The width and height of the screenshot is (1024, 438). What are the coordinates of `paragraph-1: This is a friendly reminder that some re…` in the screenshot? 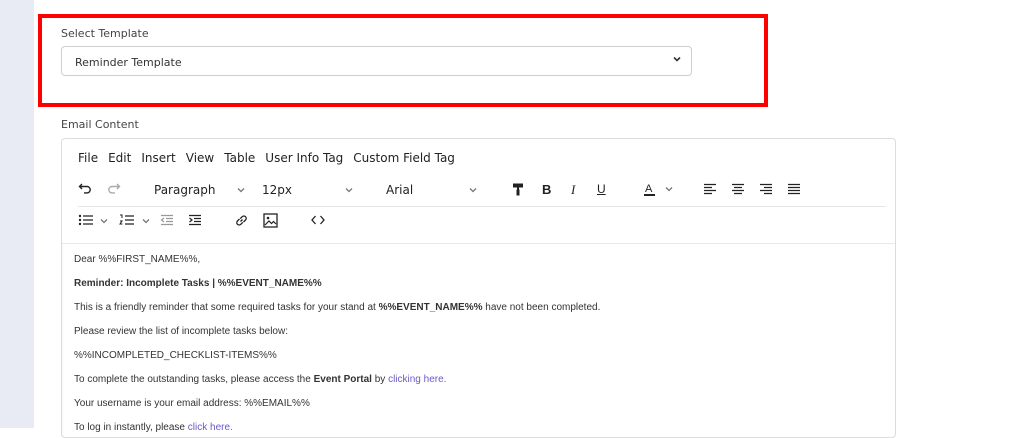 It's located at (337, 307).